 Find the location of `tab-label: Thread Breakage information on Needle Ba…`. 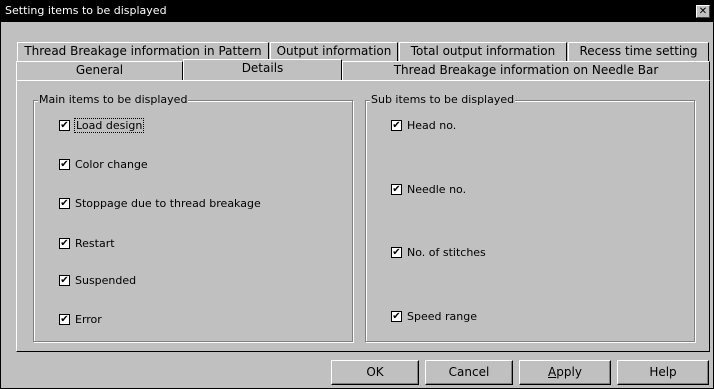

tab-label: Thread Breakage information on Needle Ba… is located at coordinates (526, 70).